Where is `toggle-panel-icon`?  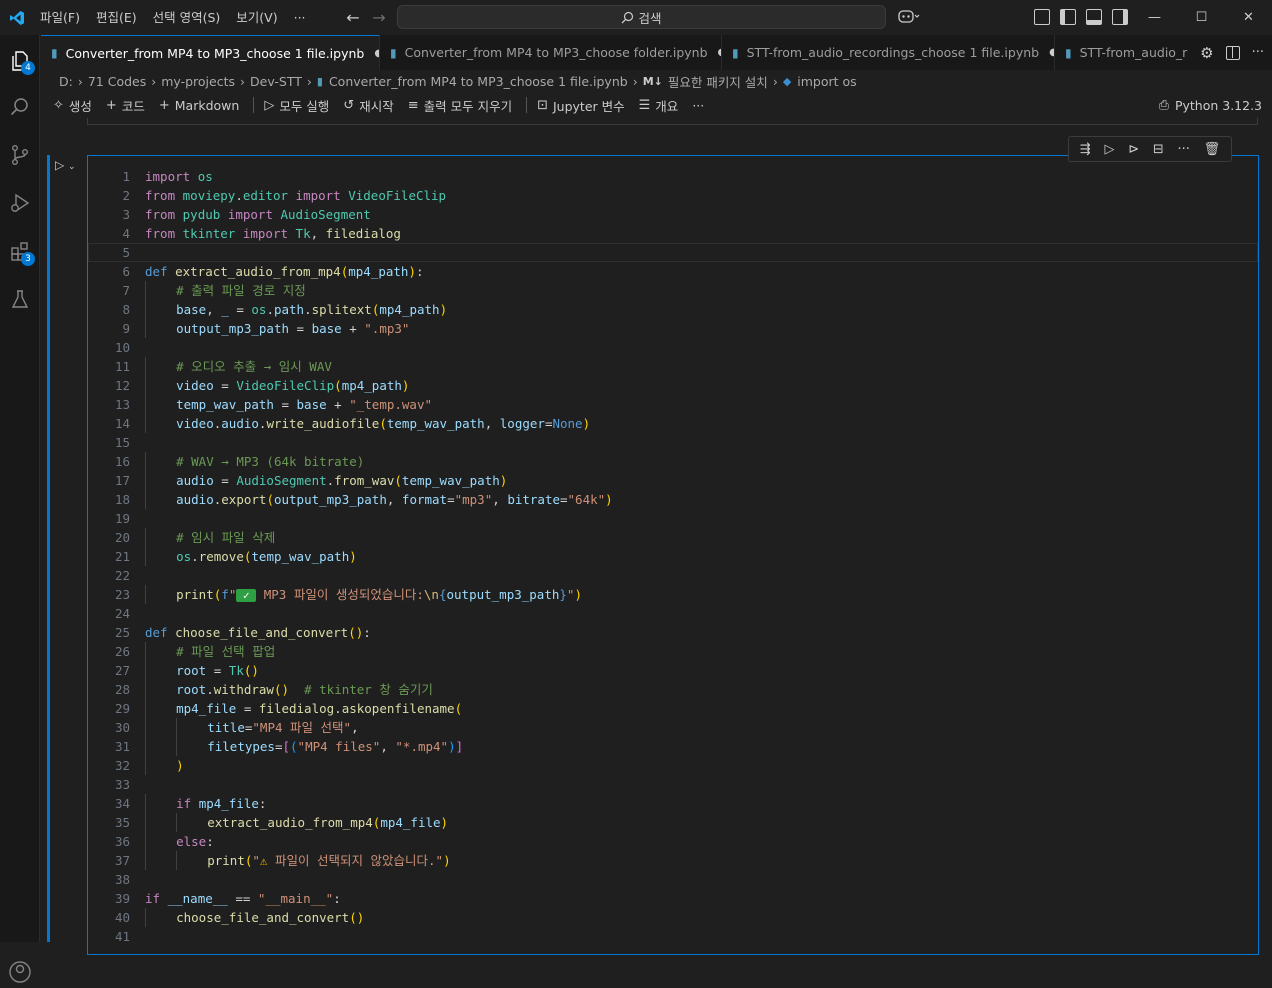
toggle-panel-icon is located at coordinates (1094, 17).